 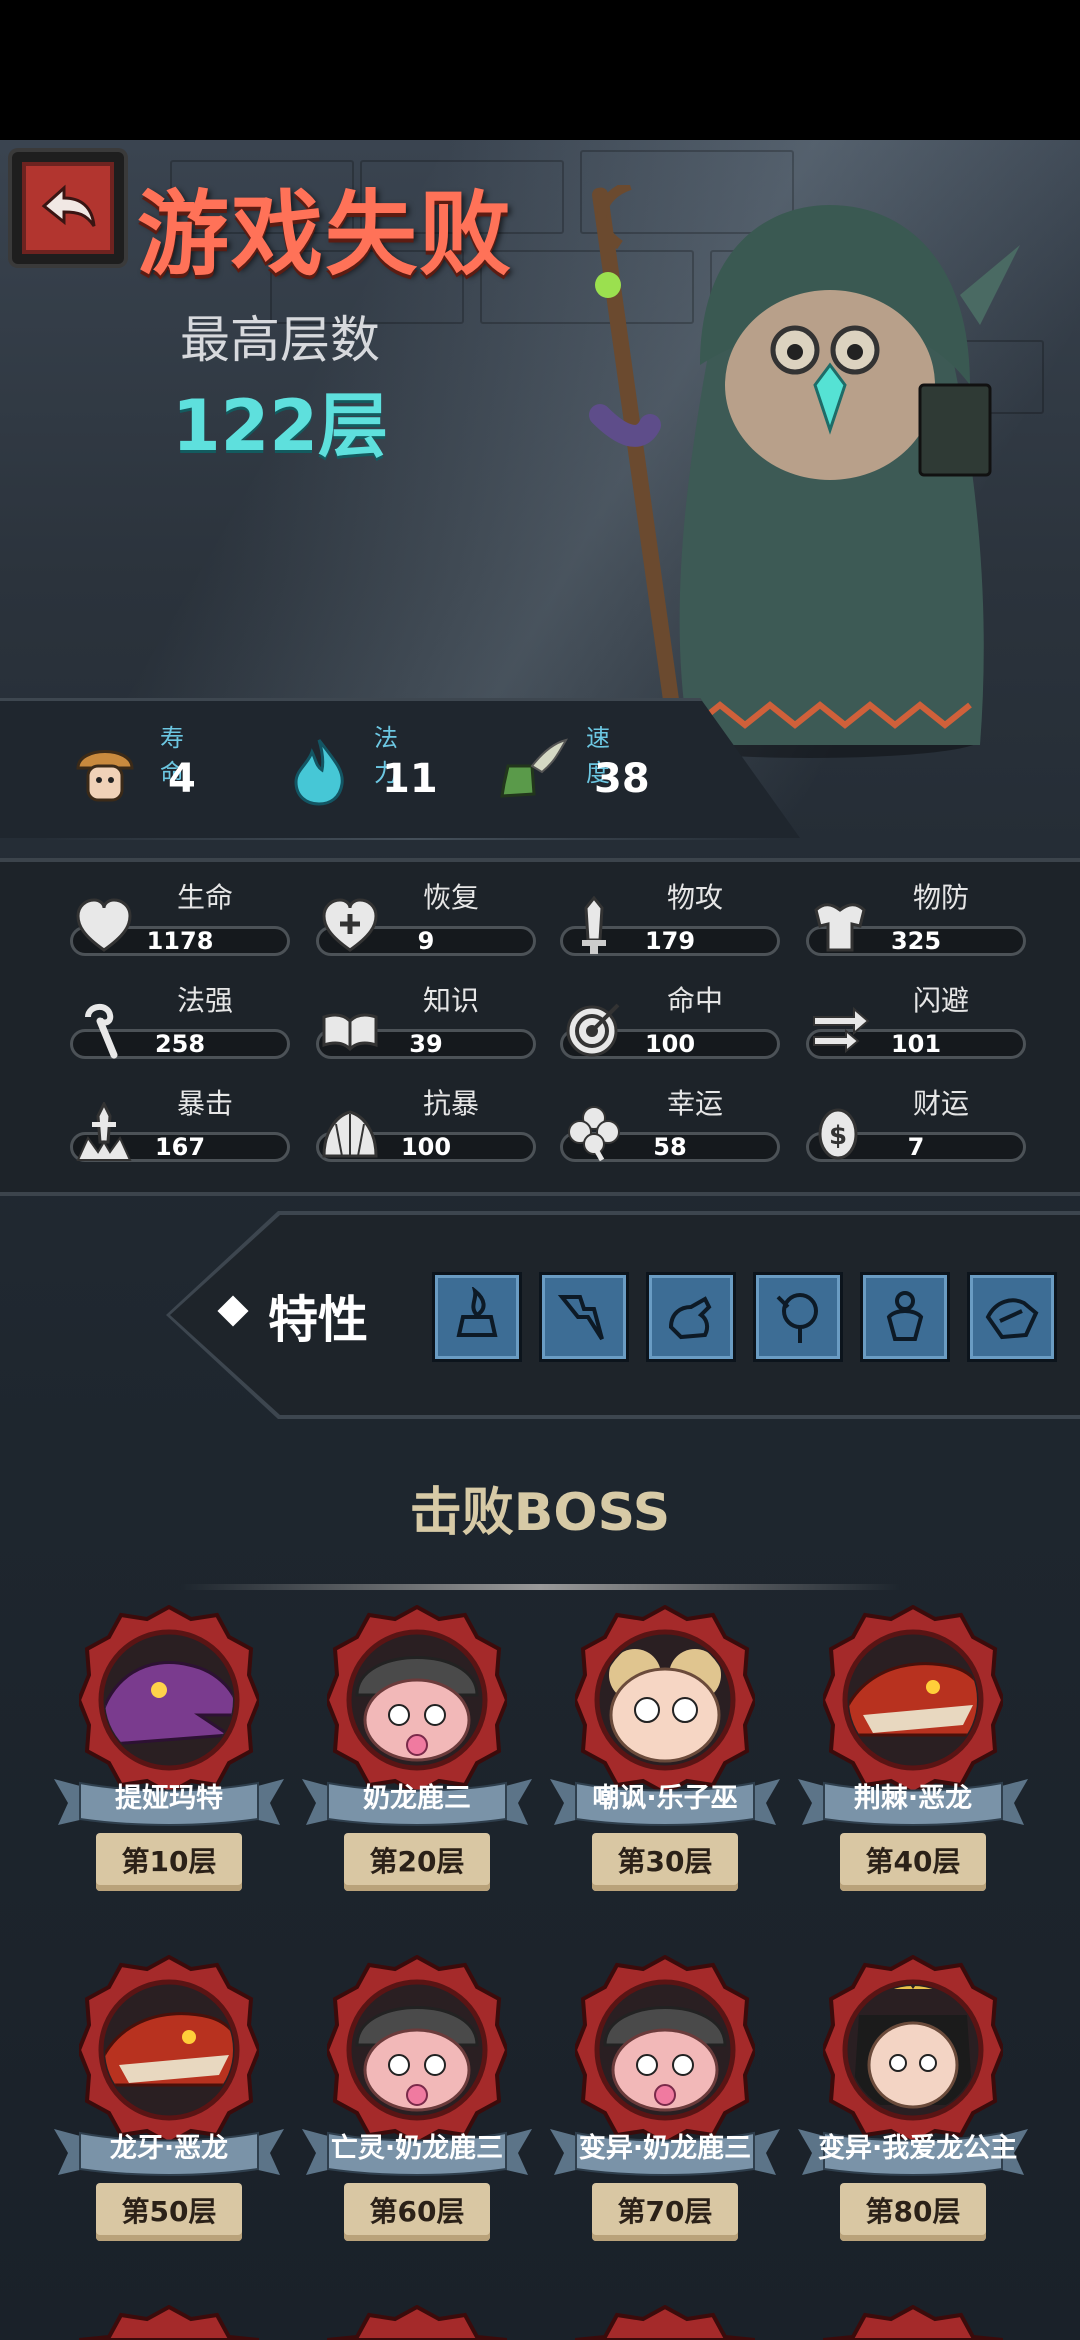 I want to click on trait-tree-icon, so click(x=798, y=1317).